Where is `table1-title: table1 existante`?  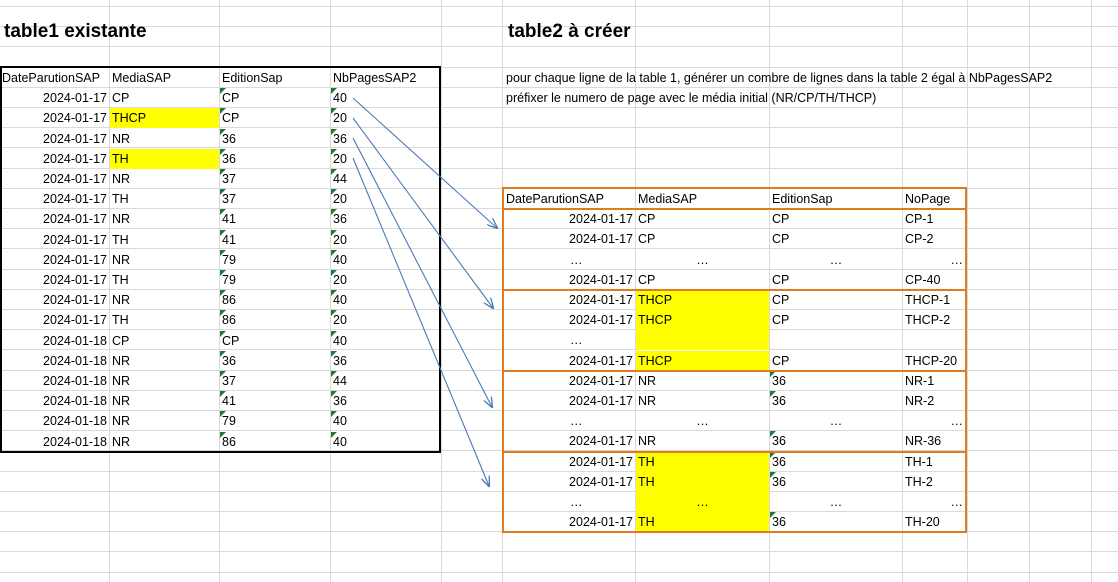
table1-title: table1 existante is located at coordinates (75, 31).